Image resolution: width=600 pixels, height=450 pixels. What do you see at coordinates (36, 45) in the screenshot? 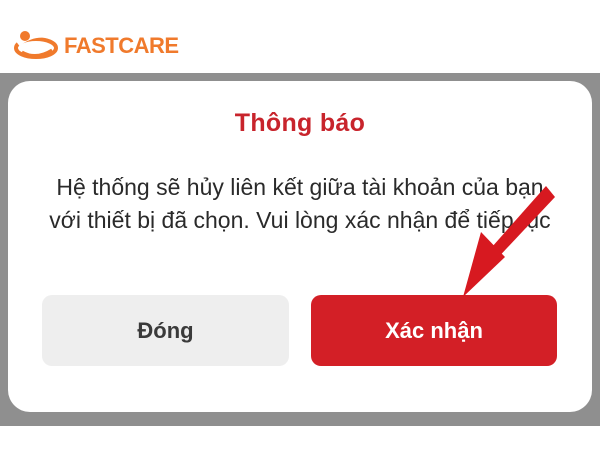
I see `fastcare-swoosh-icon` at bounding box center [36, 45].